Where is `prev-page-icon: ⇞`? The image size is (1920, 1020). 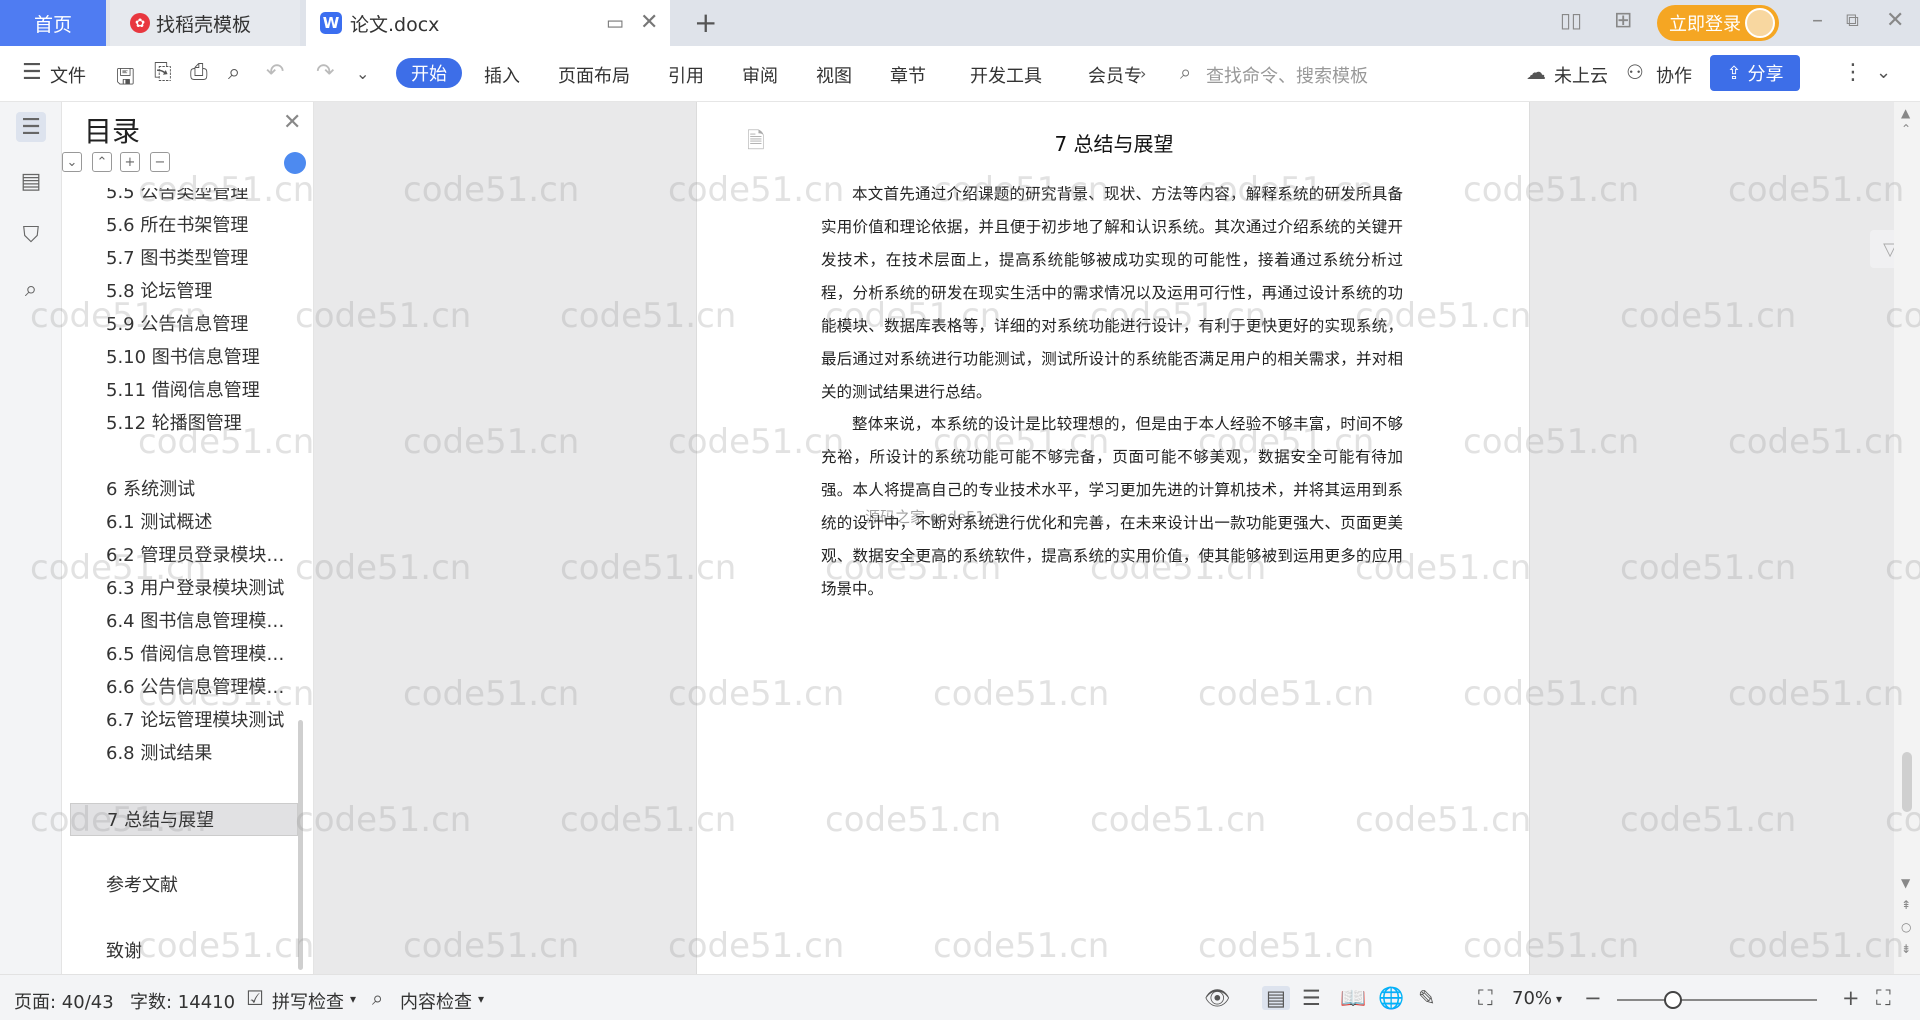 prev-page-icon: ⇞ is located at coordinates (1906, 905).